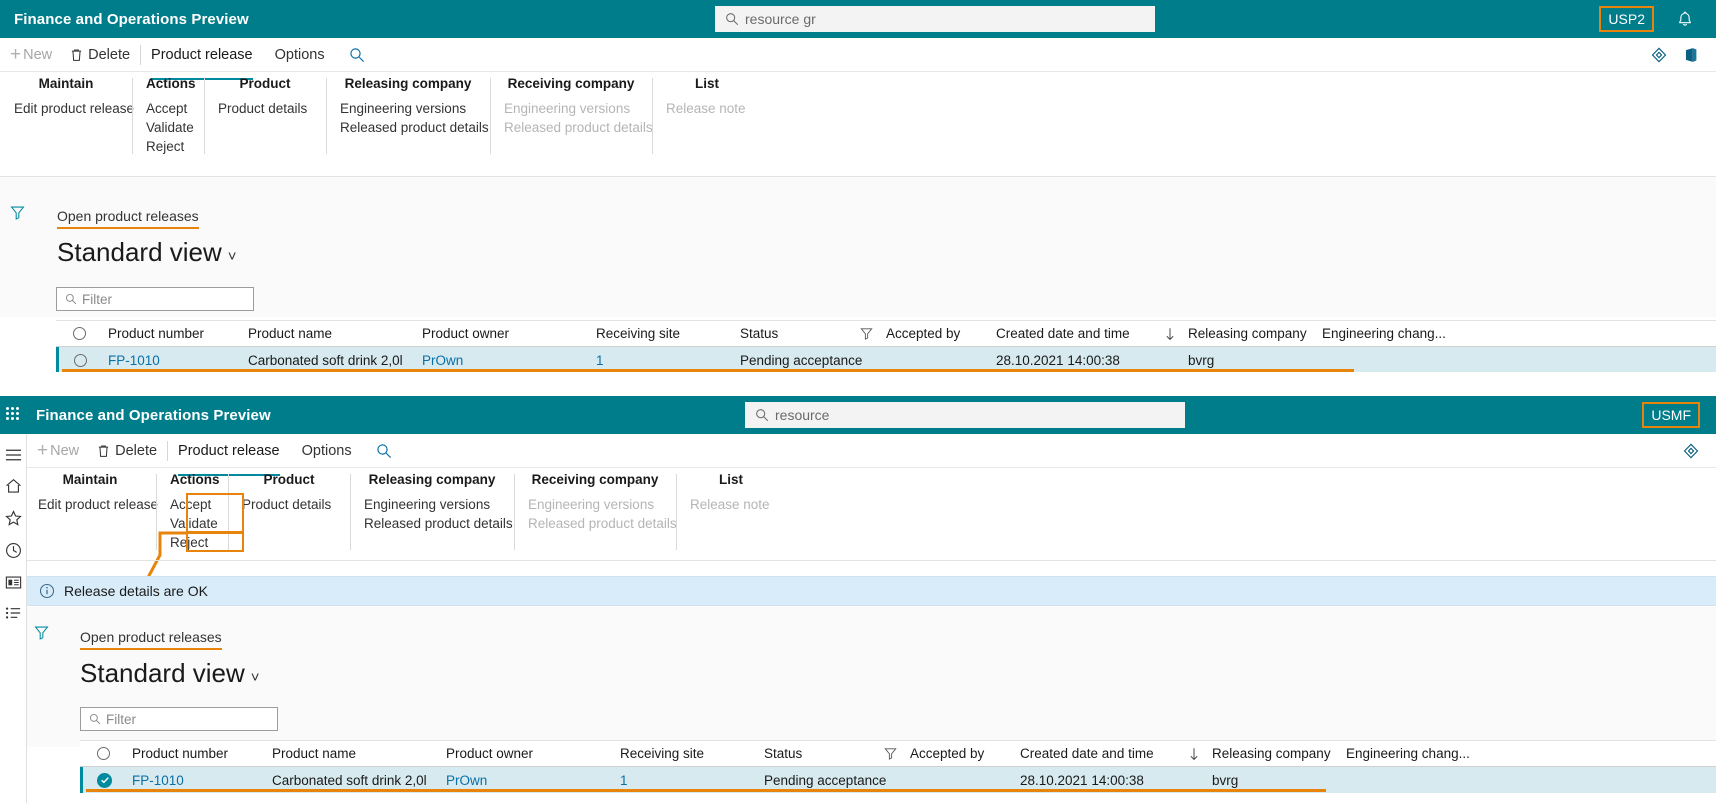 This screenshot has height=803, width=1716. Describe the element at coordinates (349, 780) in the screenshot. I see `cell-product-name: Carbonated soft drink 2,0l` at that location.